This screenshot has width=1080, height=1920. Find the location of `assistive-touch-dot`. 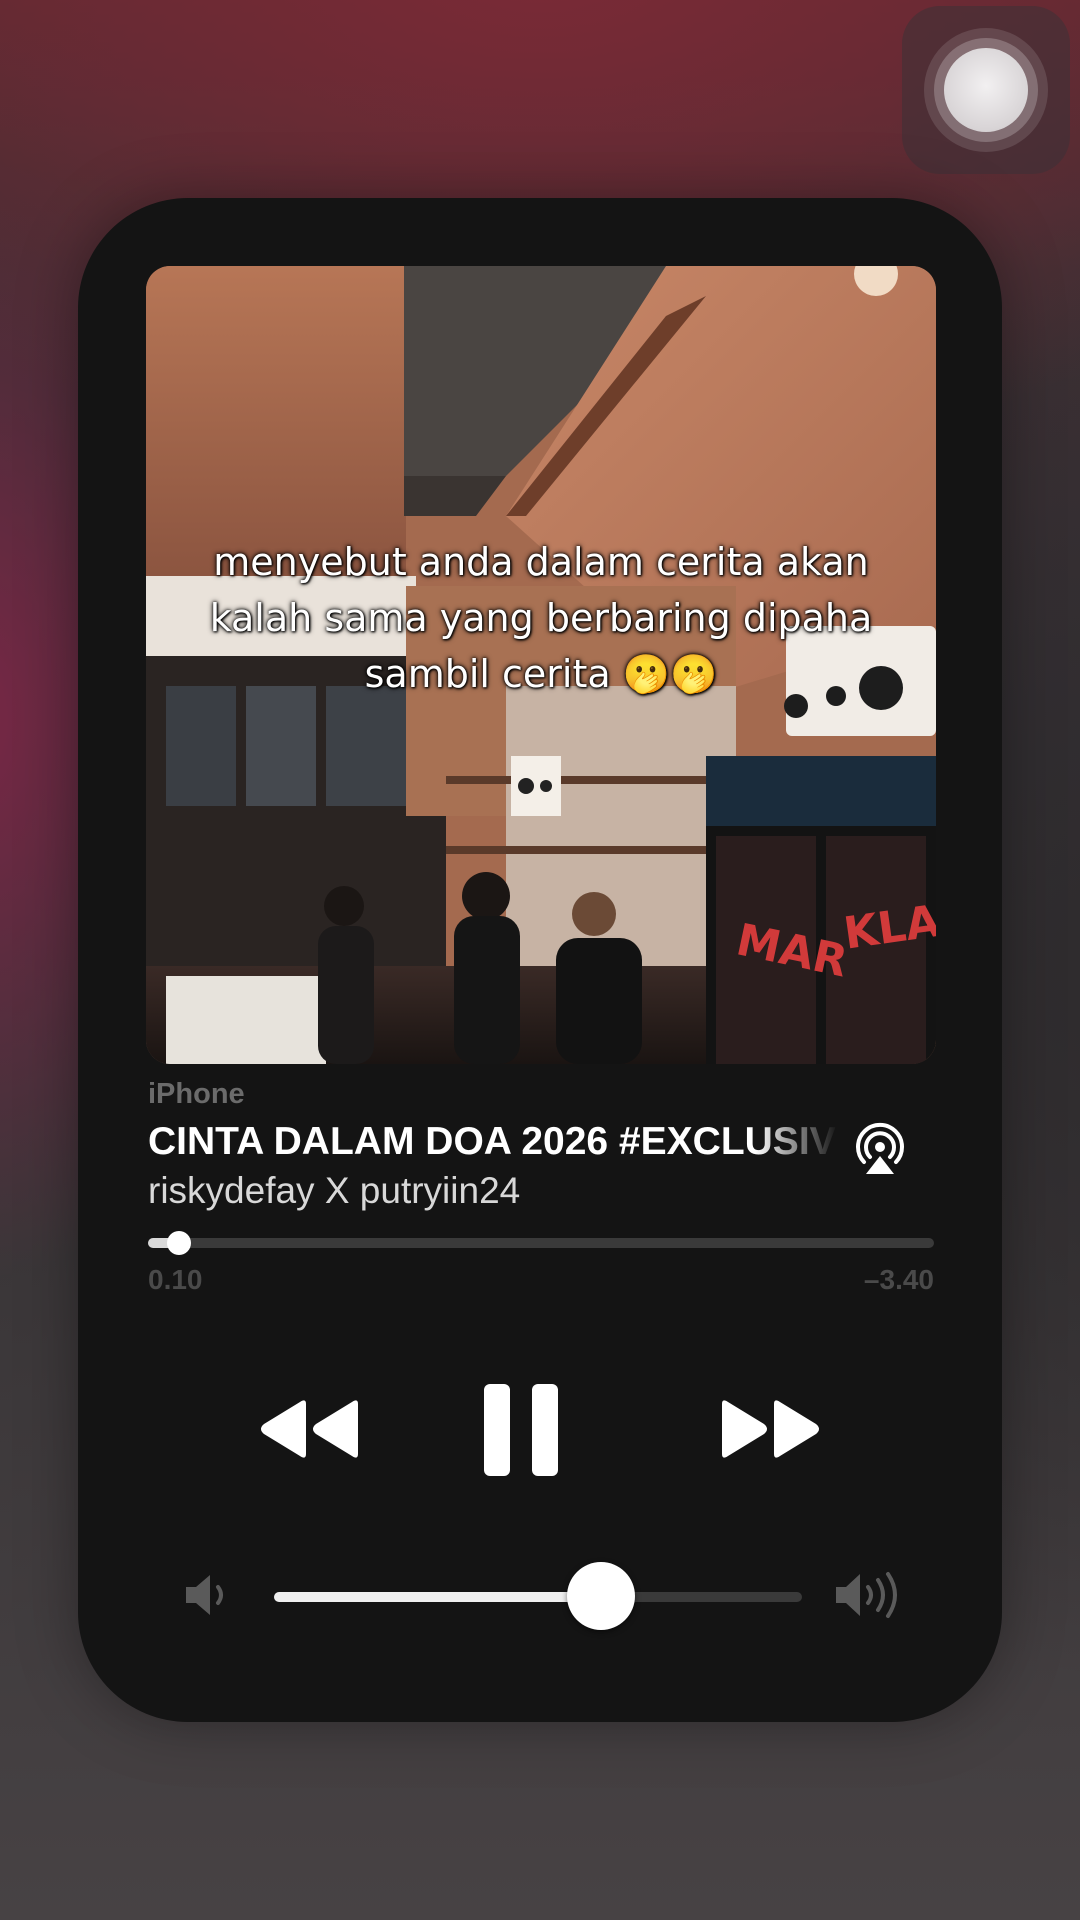

assistive-touch-dot is located at coordinates (986, 90).